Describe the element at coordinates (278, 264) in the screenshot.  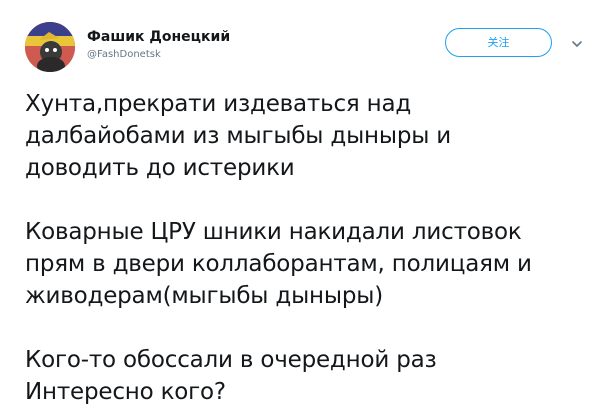
I see `tweet-line: прям в двери коллаборантам, полицаям и` at that location.